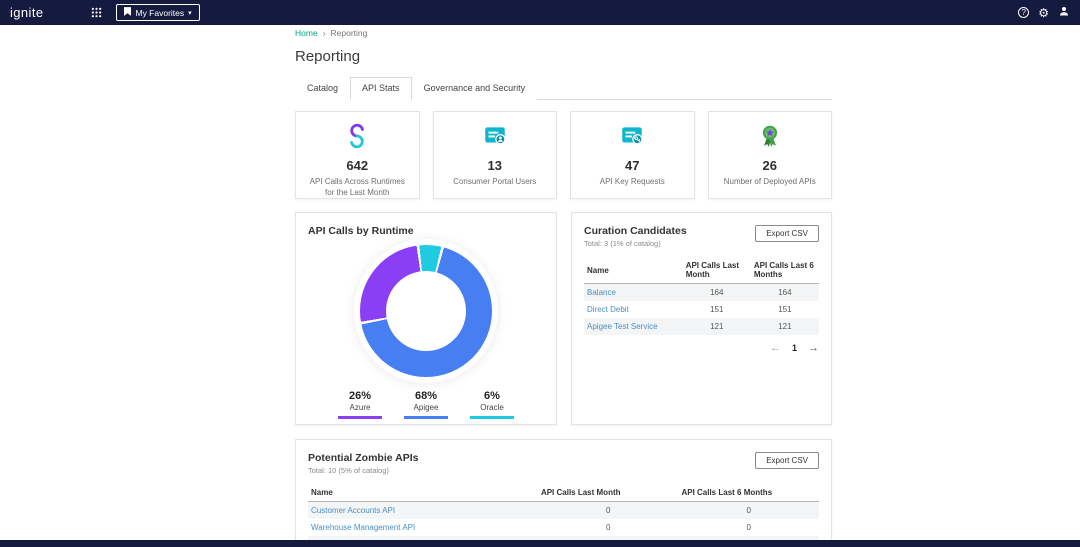 The image size is (1080, 547). What do you see at coordinates (622, 326) in the screenshot?
I see `api-name-link: Apigee Test Service` at bounding box center [622, 326].